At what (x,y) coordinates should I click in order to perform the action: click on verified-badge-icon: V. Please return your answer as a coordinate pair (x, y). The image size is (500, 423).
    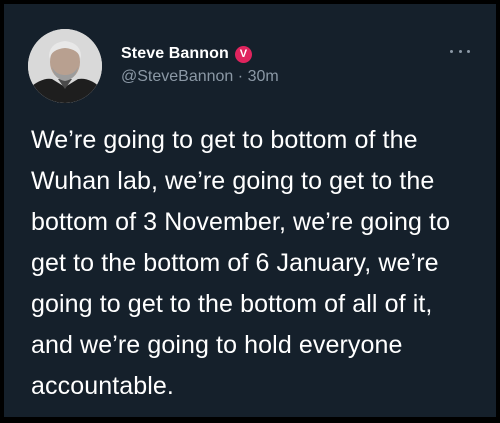
    Looking at the image, I should click on (243, 54).